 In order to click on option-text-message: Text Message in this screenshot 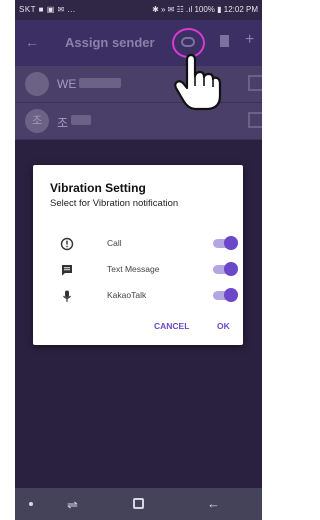, I will do `click(138, 270)`.